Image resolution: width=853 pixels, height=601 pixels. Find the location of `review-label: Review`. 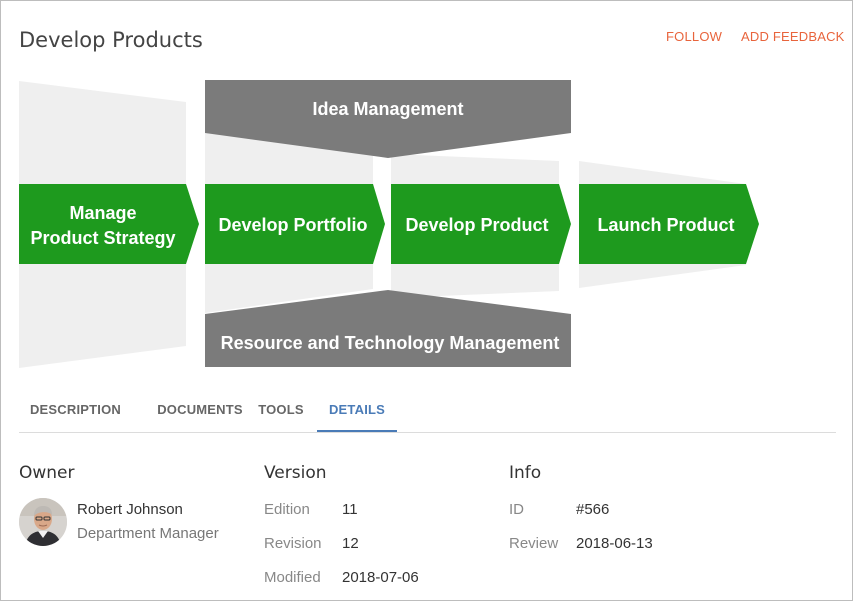

review-label: Review is located at coordinates (534, 543).